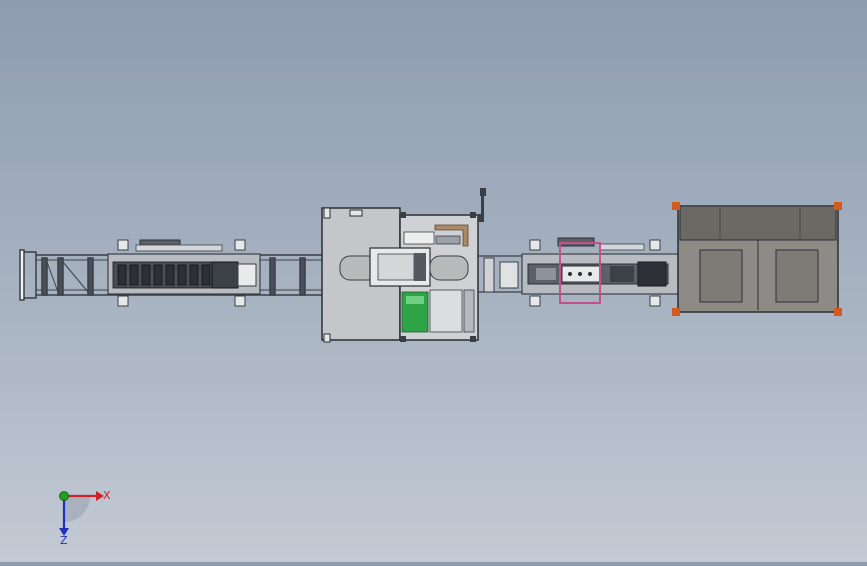 The height and width of the screenshot is (566, 867). What do you see at coordinates (64, 496) in the screenshot?
I see `y-axis-dot` at bounding box center [64, 496].